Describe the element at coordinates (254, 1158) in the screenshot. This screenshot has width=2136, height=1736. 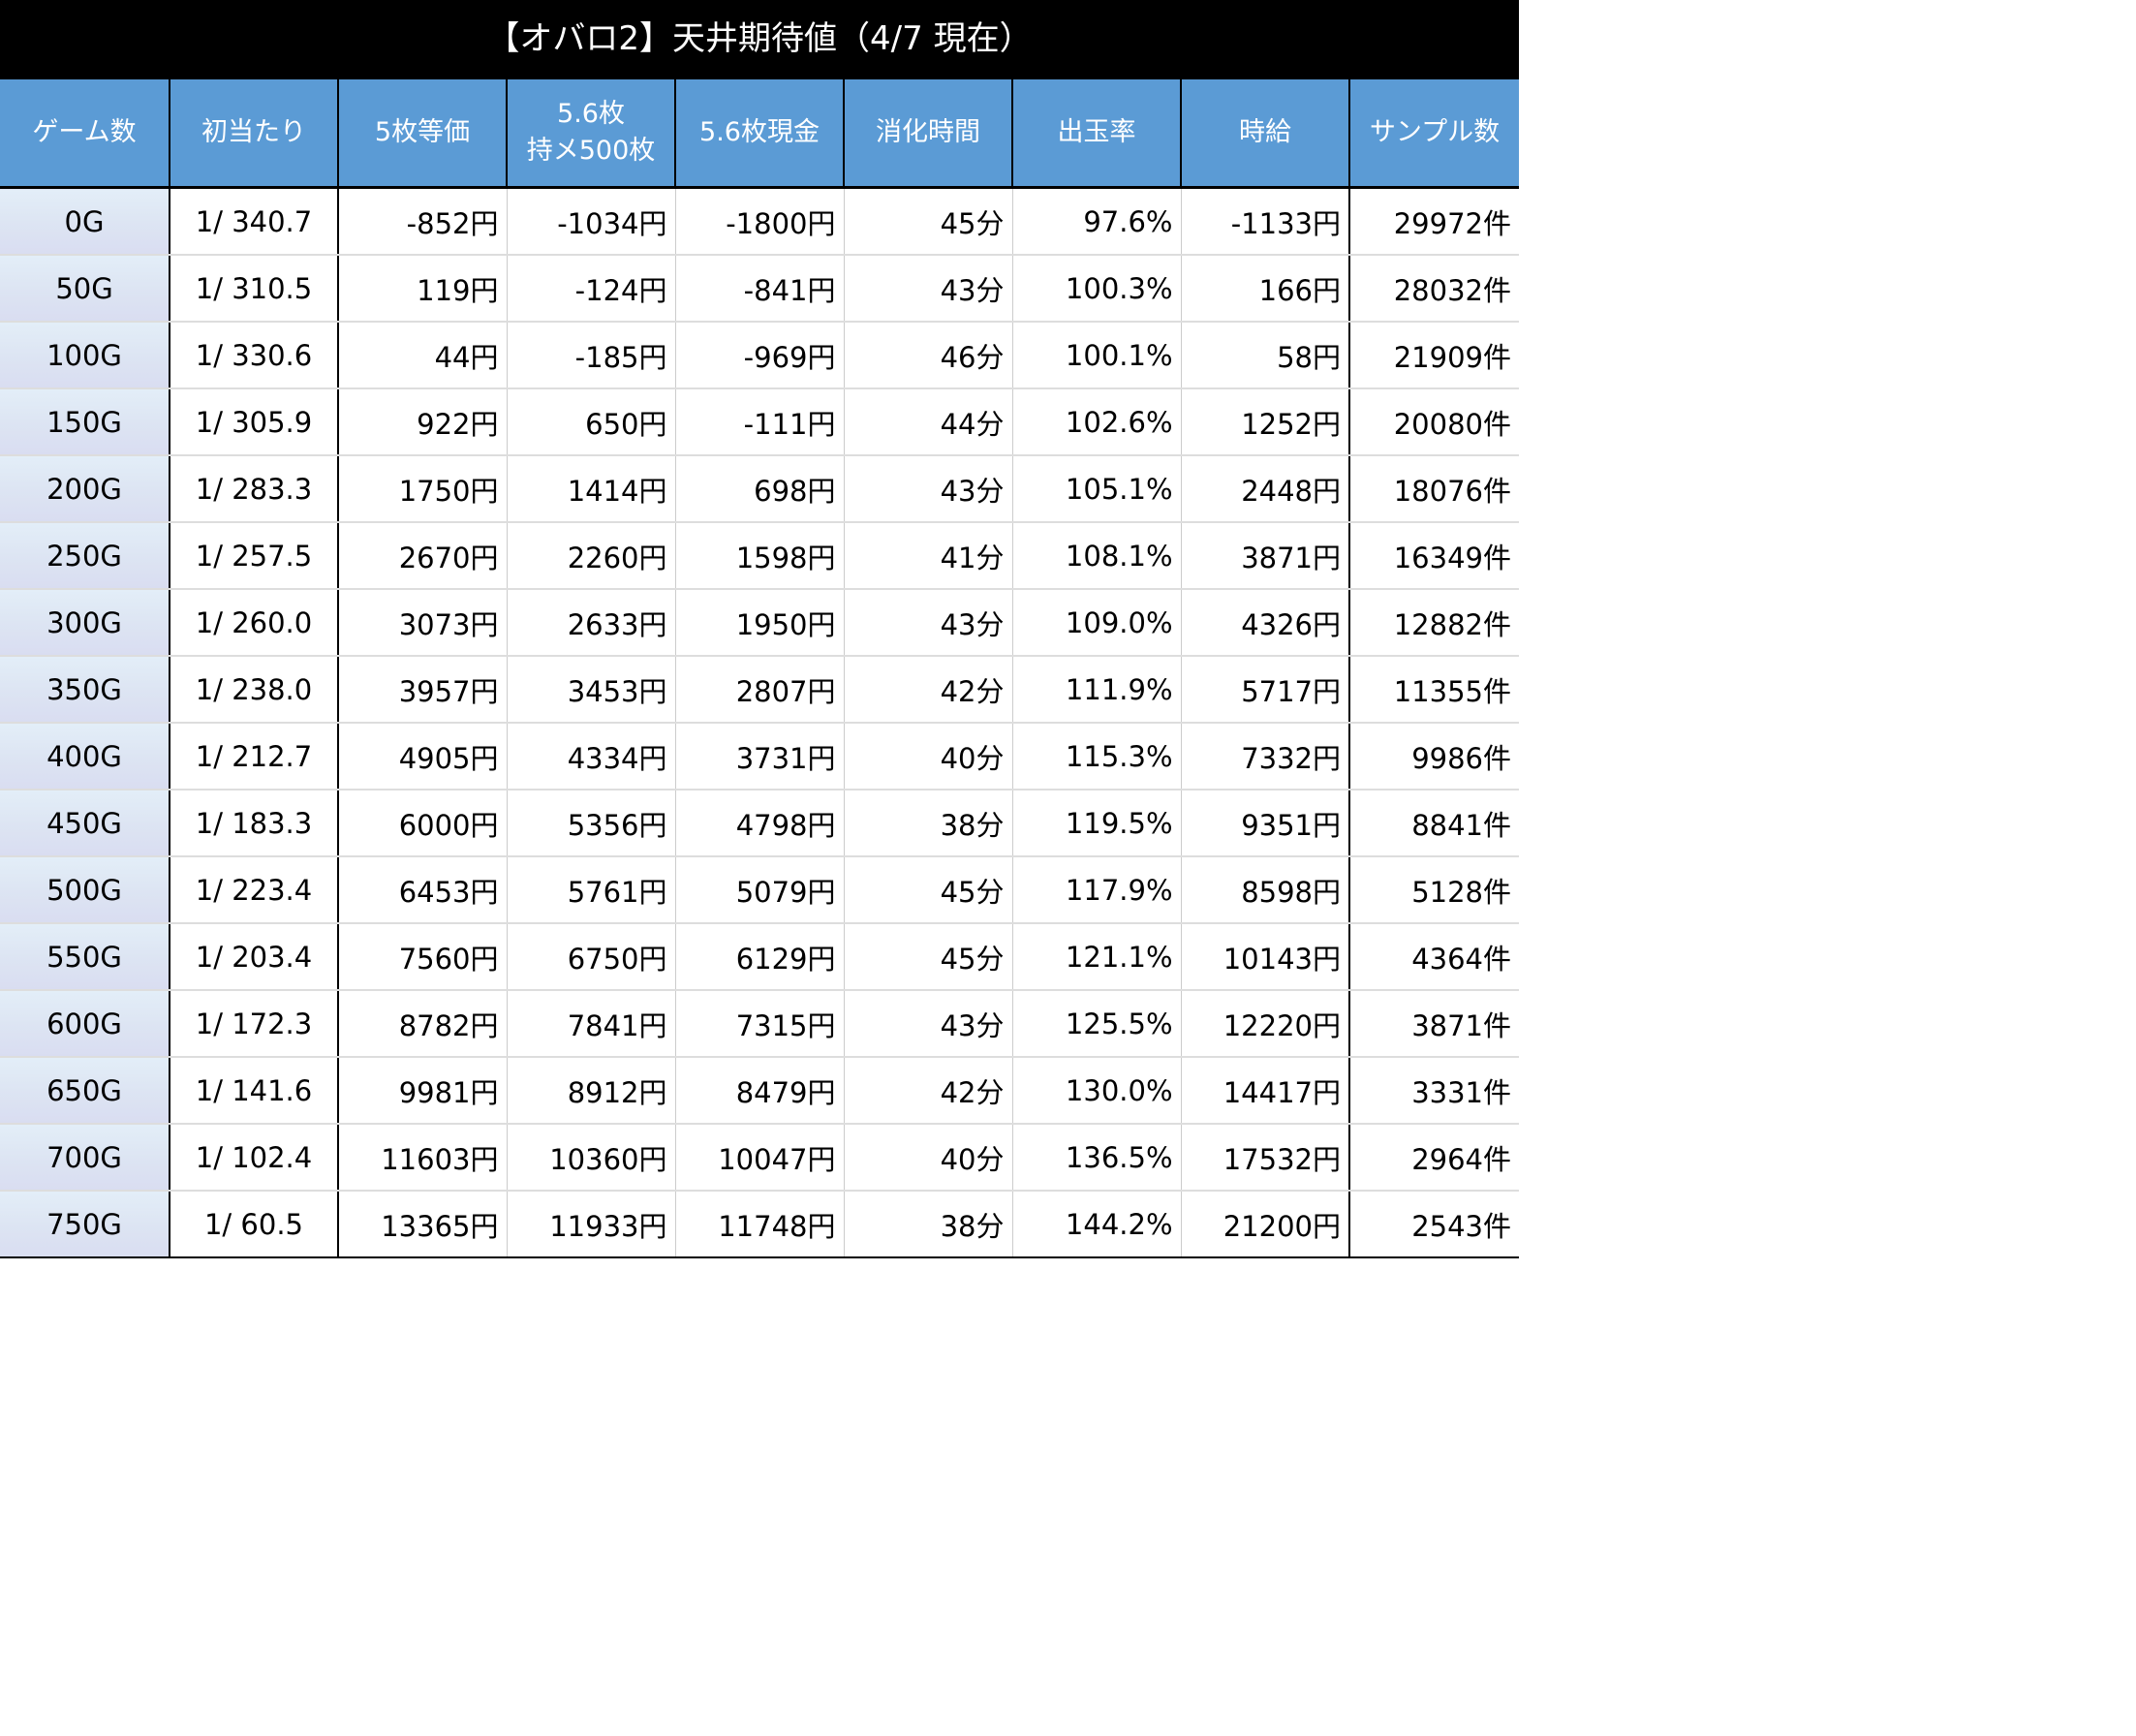
I see `first-hit-cell: 1/ 102.4` at that location.